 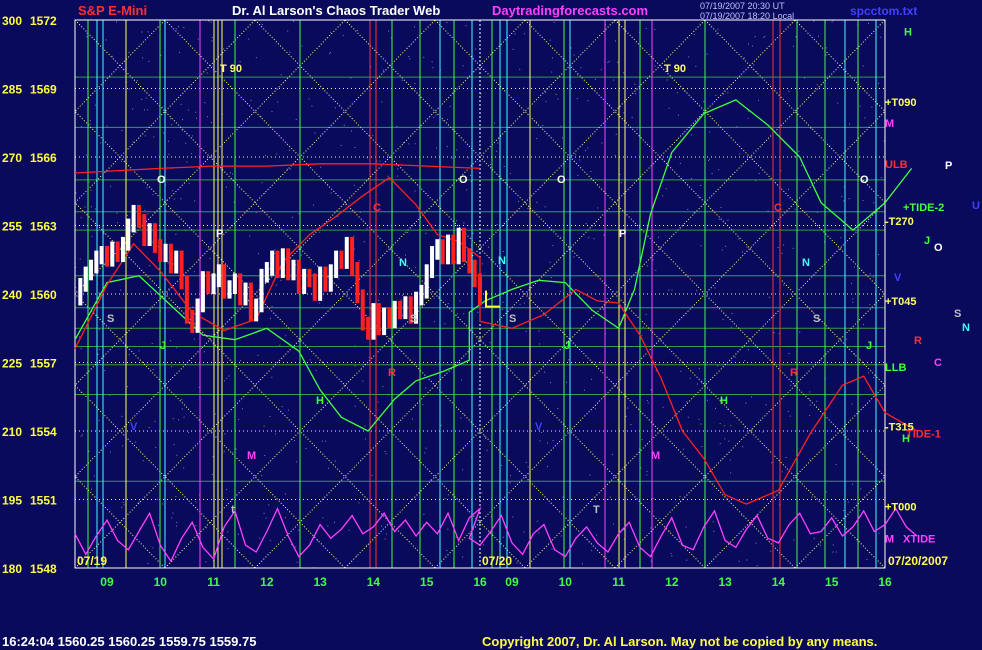 What do you see at coordinates (233, 510) in the screenshot?
I see `chart-annotation: t` at bounding box center [233, 510].